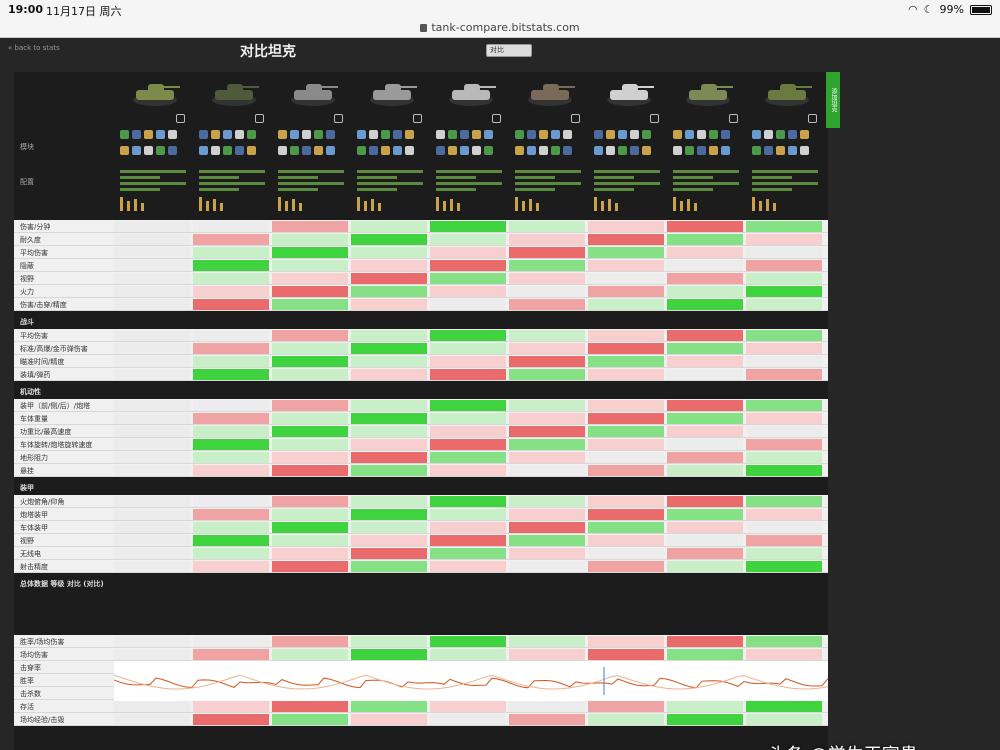  What do you see at coordinates (833, 100) in the screenshot?
I see `add-tank-button: 添加坦克` at bounding box center [833, 100].